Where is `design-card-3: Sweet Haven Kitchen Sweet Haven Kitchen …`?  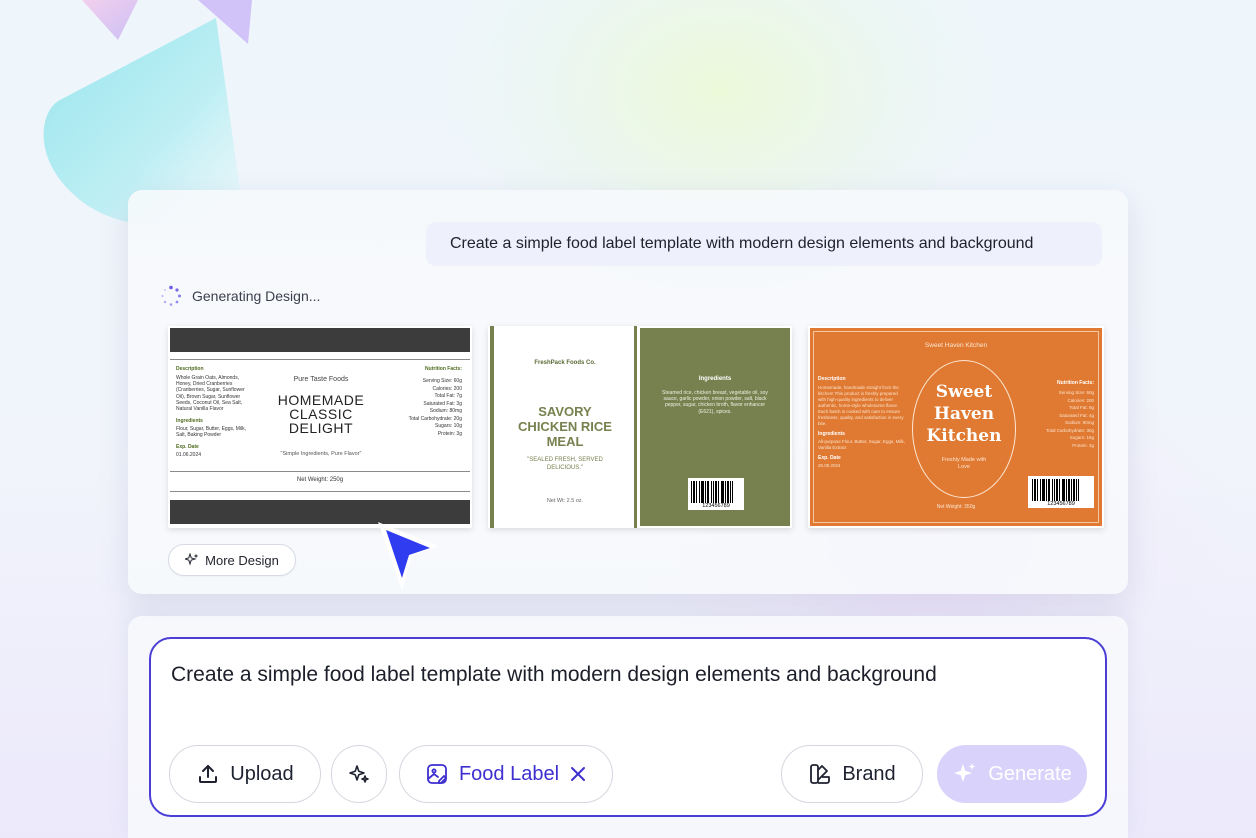 design-card-3: Sweet Haven Kitchen Sweet Haven Kitchen … is located at coordinates (956, 427).